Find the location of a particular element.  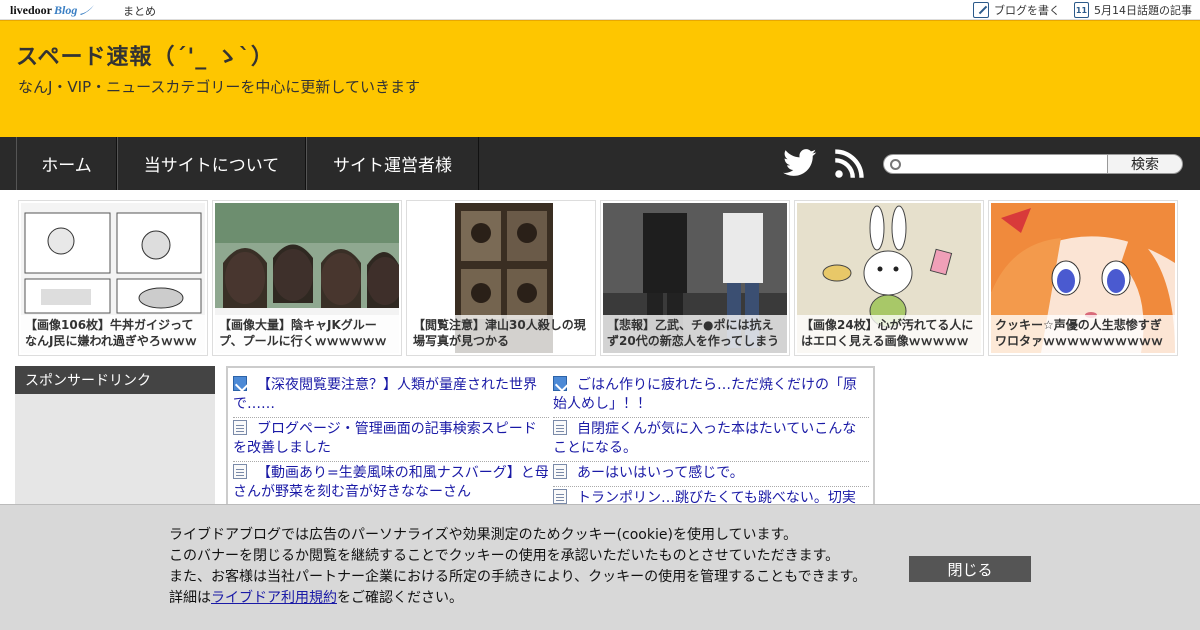

thumbnail-card: クッキー☆声優の人生悲惨すぎワロタァｗｗｗｗｗｗｗｗｗｗ is located at coordinates (1083, 278).